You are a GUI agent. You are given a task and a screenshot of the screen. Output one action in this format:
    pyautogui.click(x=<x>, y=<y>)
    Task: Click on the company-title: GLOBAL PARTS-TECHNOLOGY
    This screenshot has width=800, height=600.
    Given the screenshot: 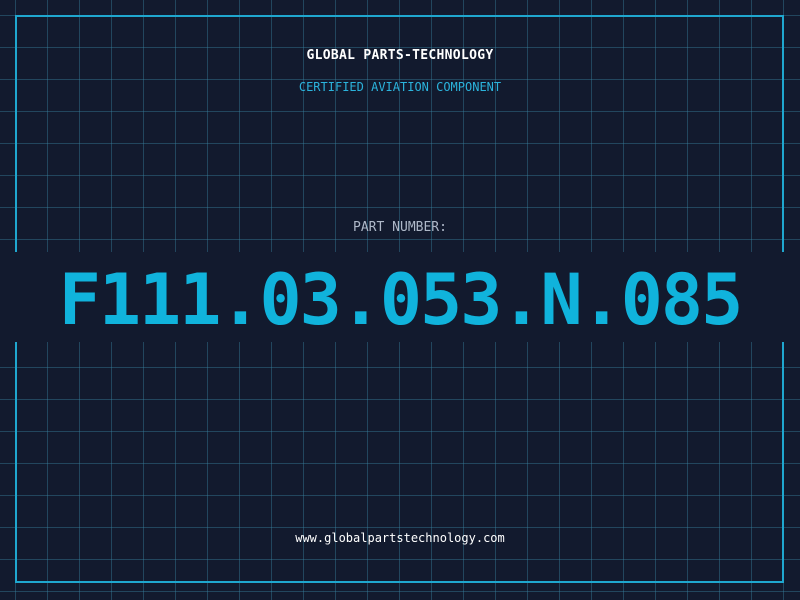 What is the action you would take?
    pyautogui.click(x=400, y=55)
    